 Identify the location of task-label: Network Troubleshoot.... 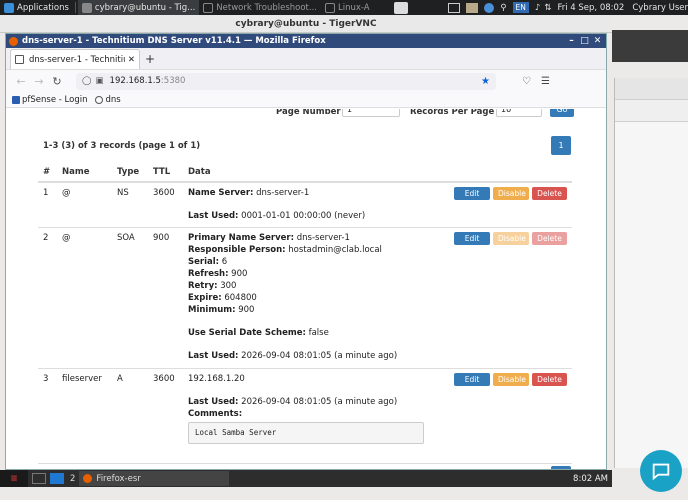
(266, 7).